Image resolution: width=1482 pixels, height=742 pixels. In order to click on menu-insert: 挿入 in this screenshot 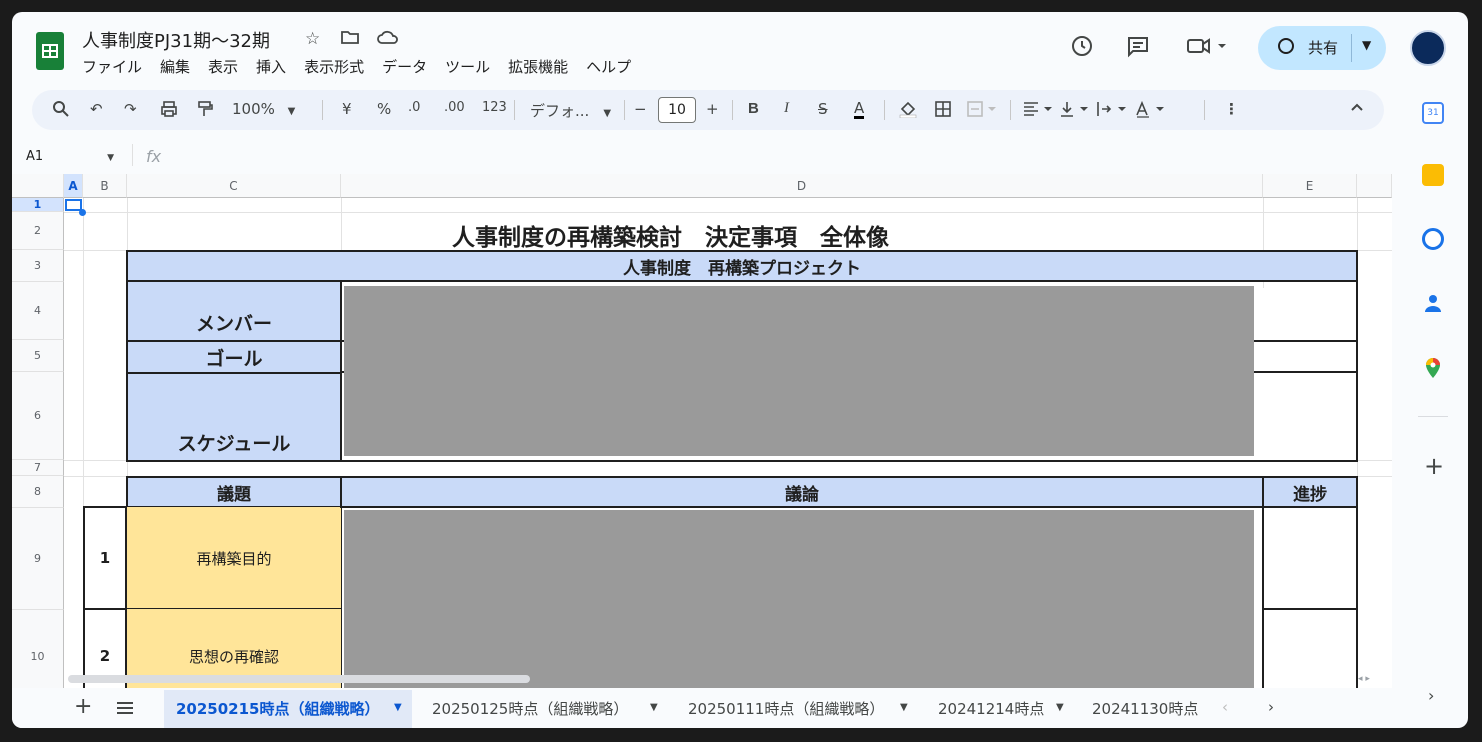, I will do `click(271, 66)`.